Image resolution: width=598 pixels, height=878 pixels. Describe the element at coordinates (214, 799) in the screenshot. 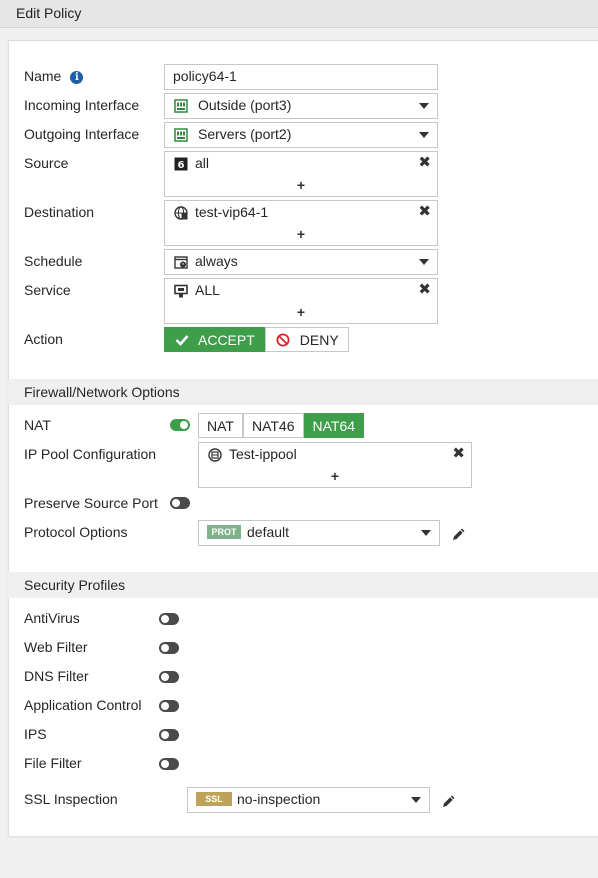

I see `ssl-badge: SSL` at that location.